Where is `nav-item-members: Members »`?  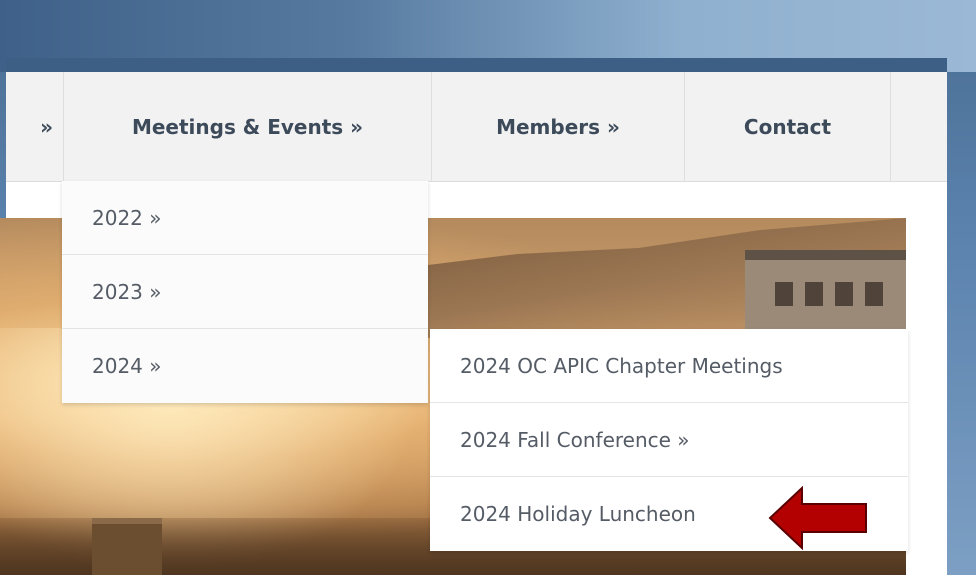
nav-item-members: Members » is located at coordinates (558, 126).